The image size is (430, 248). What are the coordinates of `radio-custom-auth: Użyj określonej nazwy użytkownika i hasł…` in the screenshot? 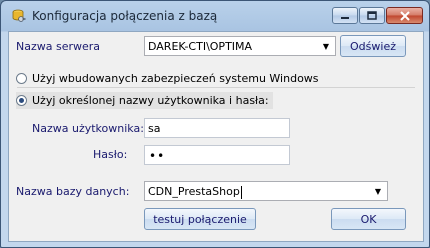 It's located at (144, 100).